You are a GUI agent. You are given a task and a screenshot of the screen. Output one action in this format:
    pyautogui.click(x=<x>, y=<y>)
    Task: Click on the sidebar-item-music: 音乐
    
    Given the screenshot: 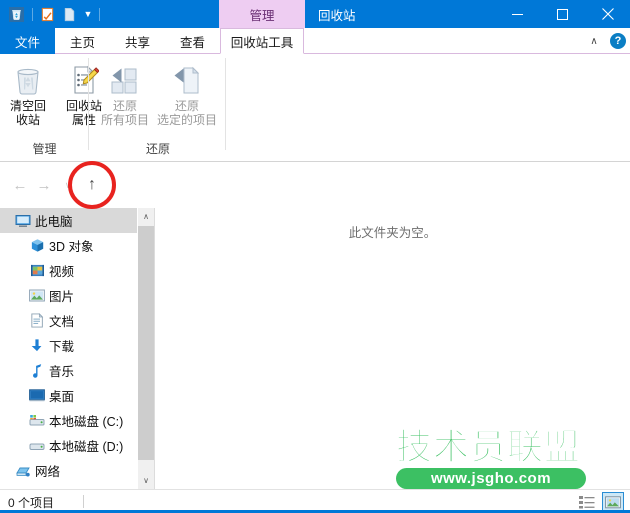 What is the action you would take?
    pyautogui.click(x=68, y=370)
    